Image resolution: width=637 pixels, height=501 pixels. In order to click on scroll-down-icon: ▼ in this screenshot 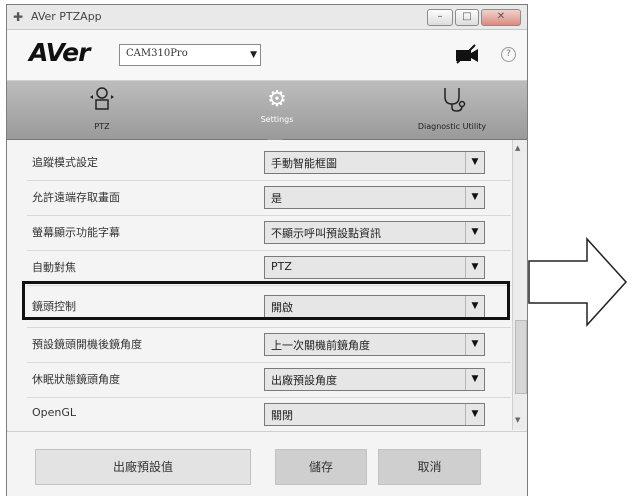, I will do `click(517, 420)`.